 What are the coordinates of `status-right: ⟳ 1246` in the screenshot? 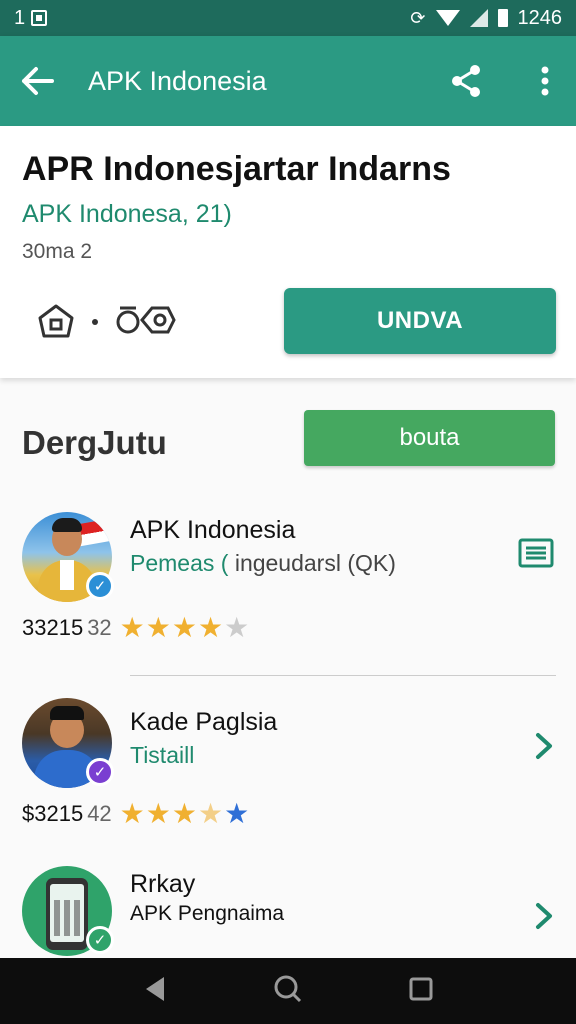 It's located at (486, 18).